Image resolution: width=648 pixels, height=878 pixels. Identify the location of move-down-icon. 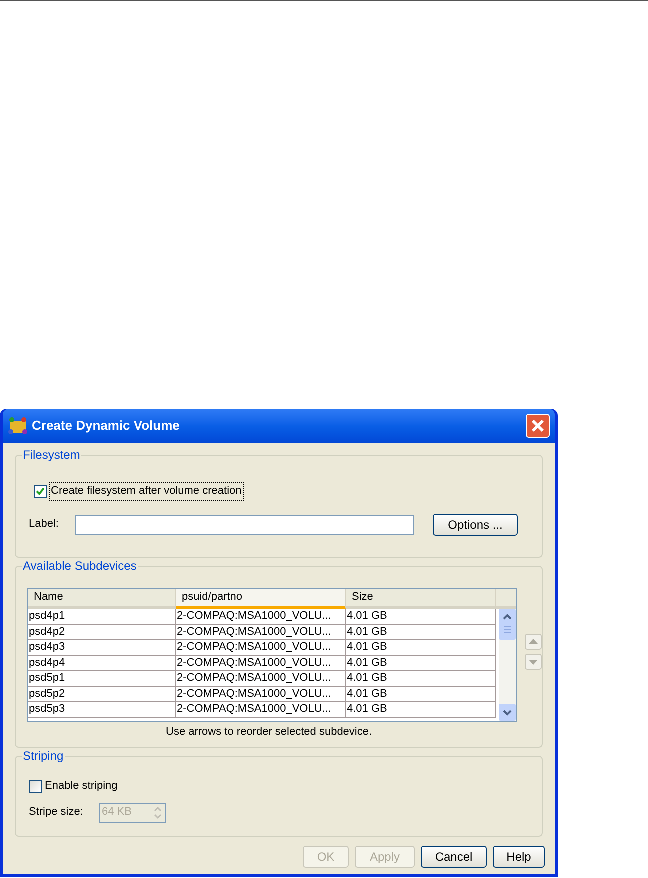
(533, 662).